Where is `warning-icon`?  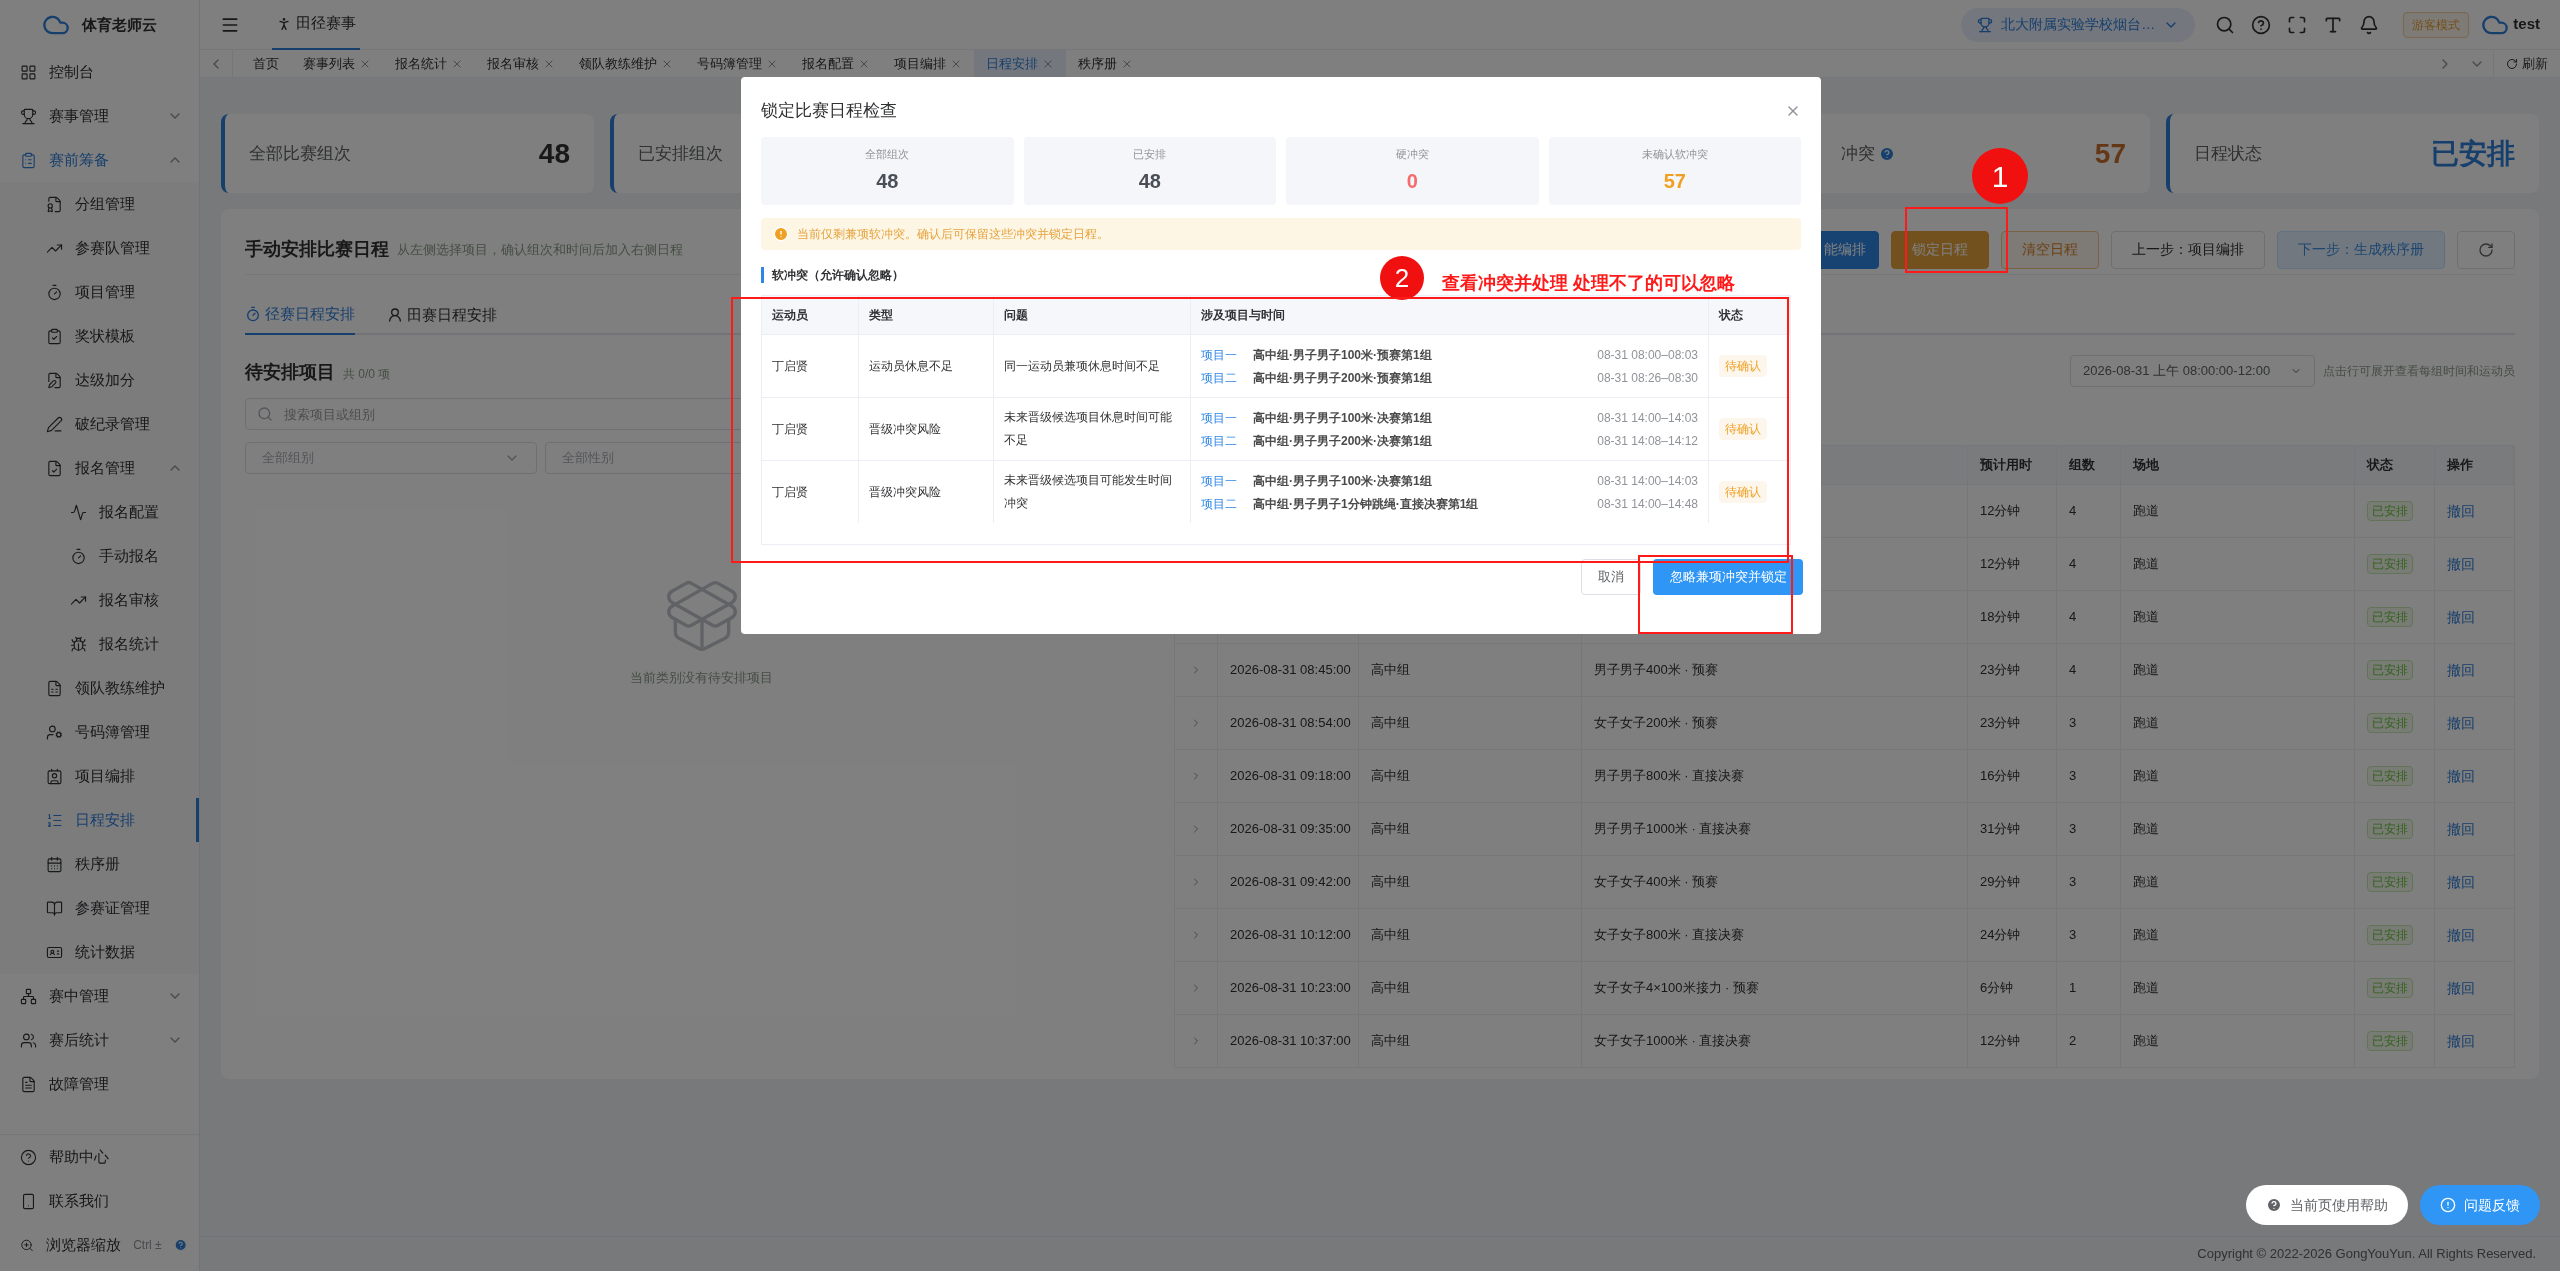
warning-icon is located at coordinates (781, 234).